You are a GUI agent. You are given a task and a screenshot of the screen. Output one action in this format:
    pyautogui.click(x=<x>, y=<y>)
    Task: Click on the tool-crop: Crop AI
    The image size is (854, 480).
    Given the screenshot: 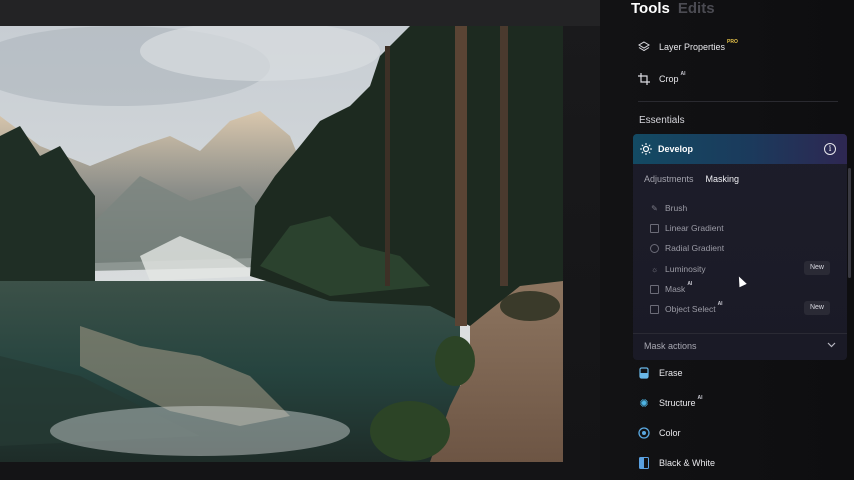 What is the action you would take?
    pyautogui.click(x=662, y=78)
    